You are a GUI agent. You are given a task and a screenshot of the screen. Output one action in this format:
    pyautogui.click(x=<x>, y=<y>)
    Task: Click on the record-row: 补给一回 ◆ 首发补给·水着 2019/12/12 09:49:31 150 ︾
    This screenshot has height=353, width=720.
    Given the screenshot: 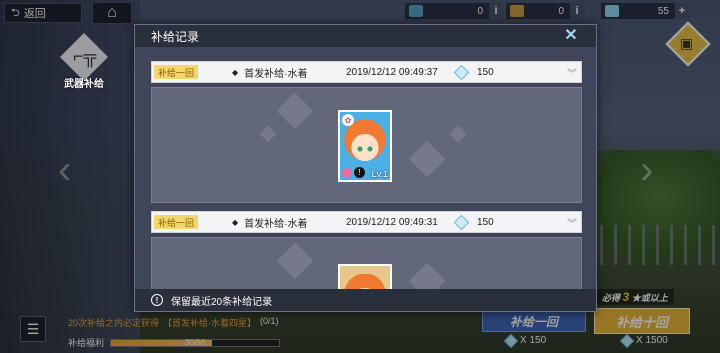 What is the action you would take?
    pyautogui.click(x=366, y=222)
    